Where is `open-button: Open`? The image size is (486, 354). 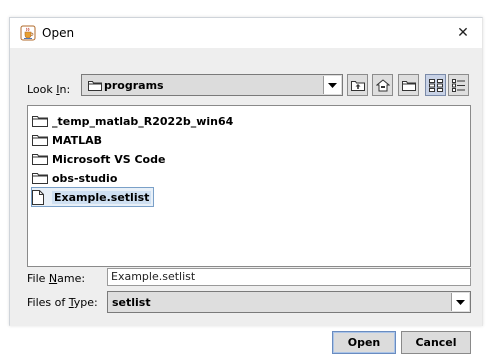 open-button: Open is located at coordinates (364, 342).